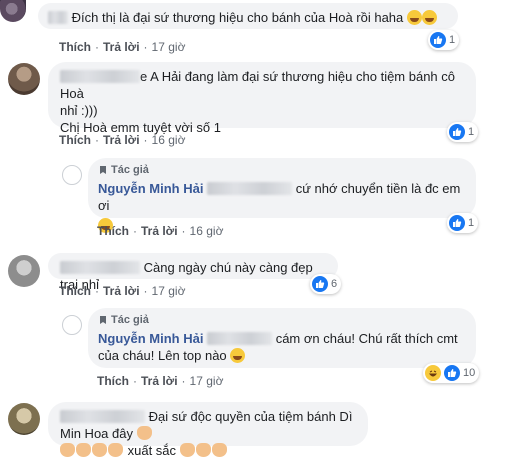 The image size is (513, 459). I want to click on grin-emoji-icon, so click(238, 355).